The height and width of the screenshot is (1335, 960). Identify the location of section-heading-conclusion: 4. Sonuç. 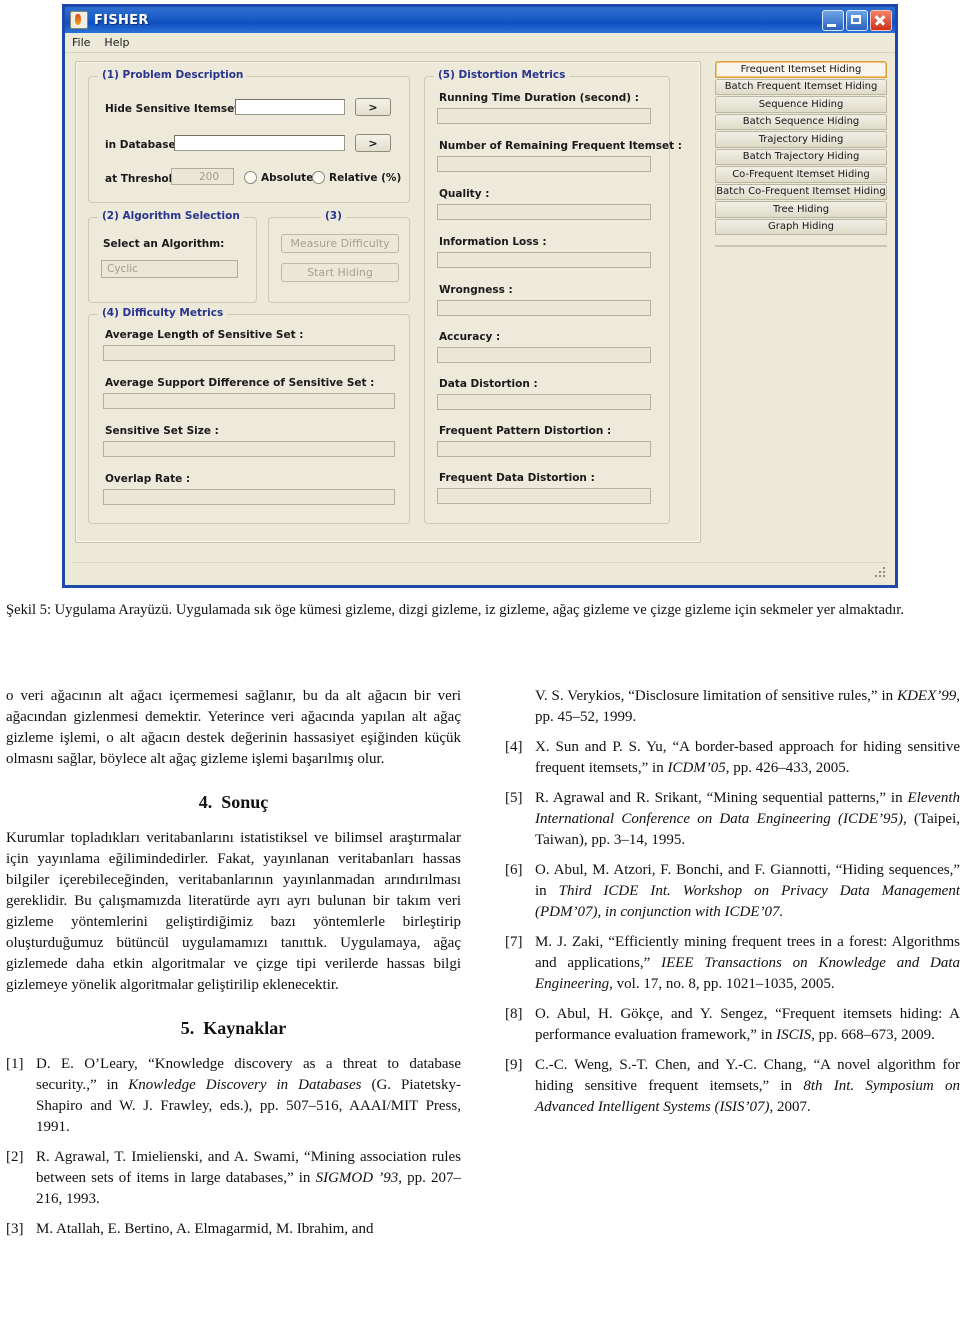
(233, 802).